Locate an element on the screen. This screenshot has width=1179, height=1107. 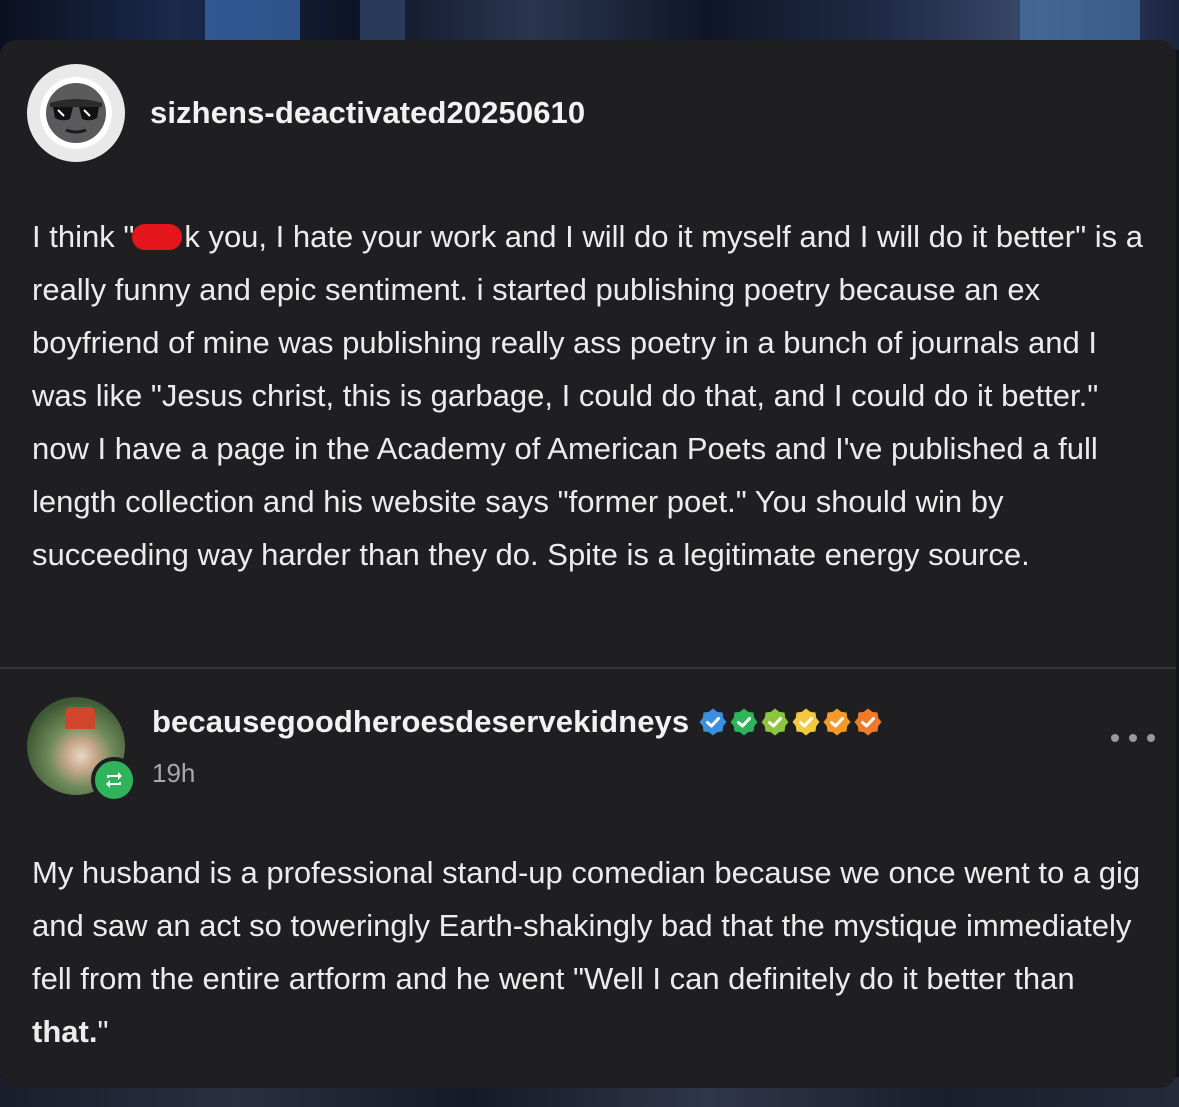
sunglasses-avatar-icon is located at coordinates (76, 113).